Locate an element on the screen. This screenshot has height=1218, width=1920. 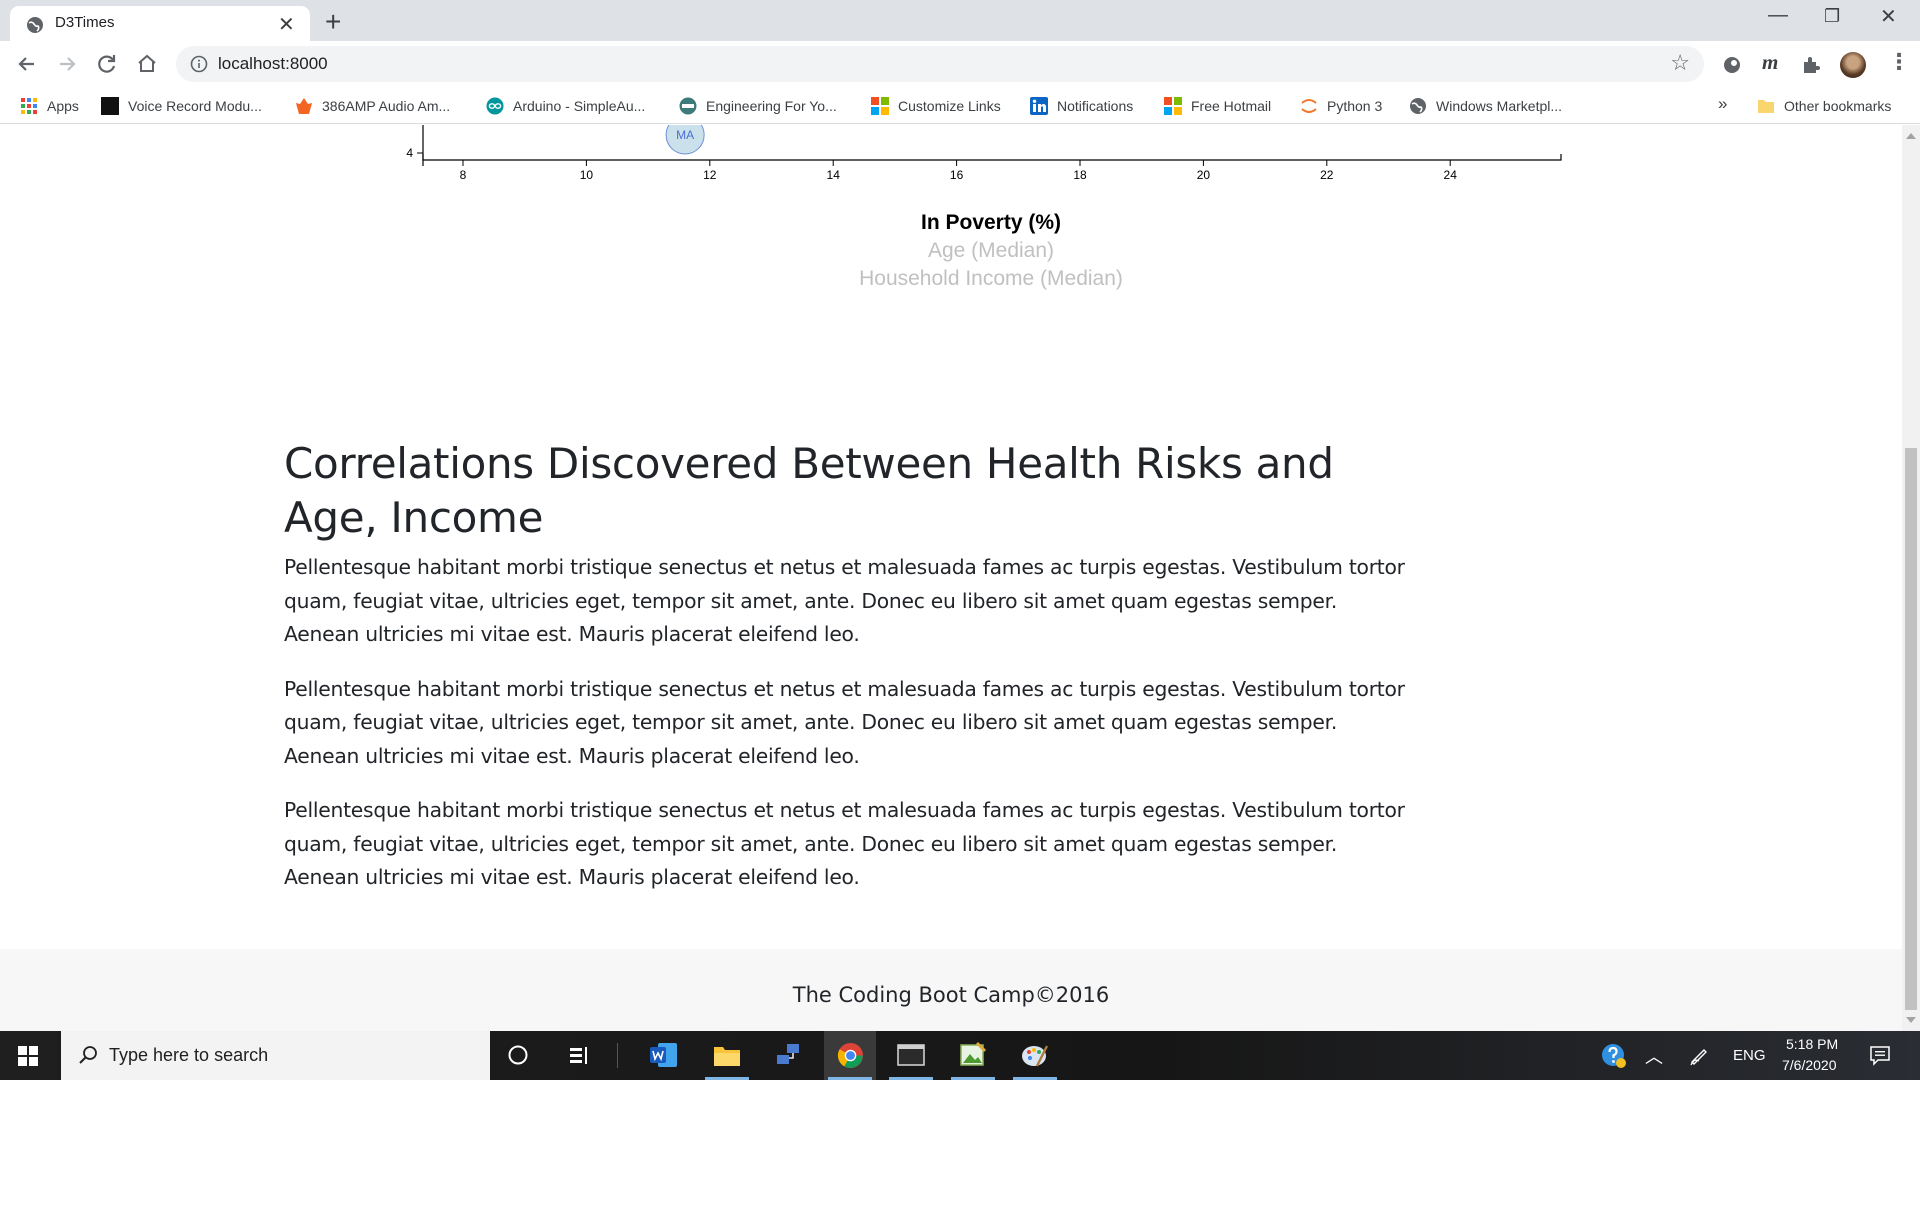
browser-tab: D3Times ✕ is located at coordinates (160, 23).